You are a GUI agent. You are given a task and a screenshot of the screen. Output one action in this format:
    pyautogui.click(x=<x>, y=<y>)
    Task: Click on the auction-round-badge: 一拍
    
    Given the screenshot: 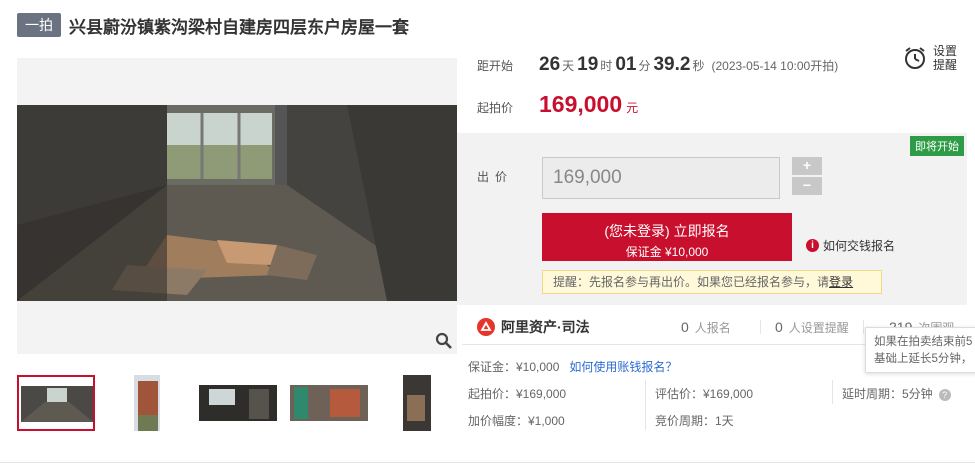 What is the action you would take?
    pyautogui.click(x=39, y=25)
    